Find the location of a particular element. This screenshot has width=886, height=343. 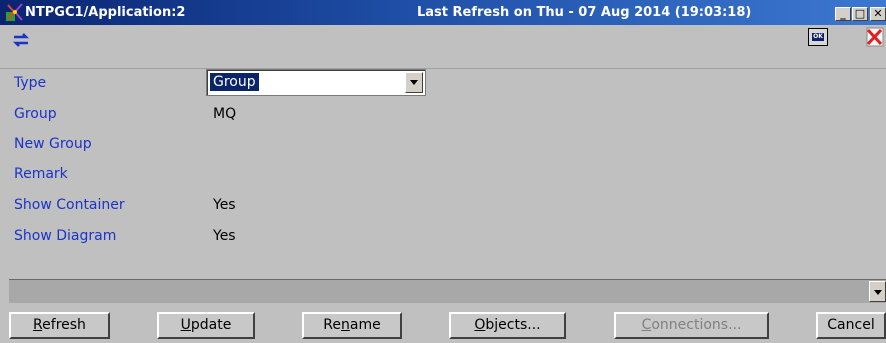

type-dropdown-button is located at coordinates (414, 82).